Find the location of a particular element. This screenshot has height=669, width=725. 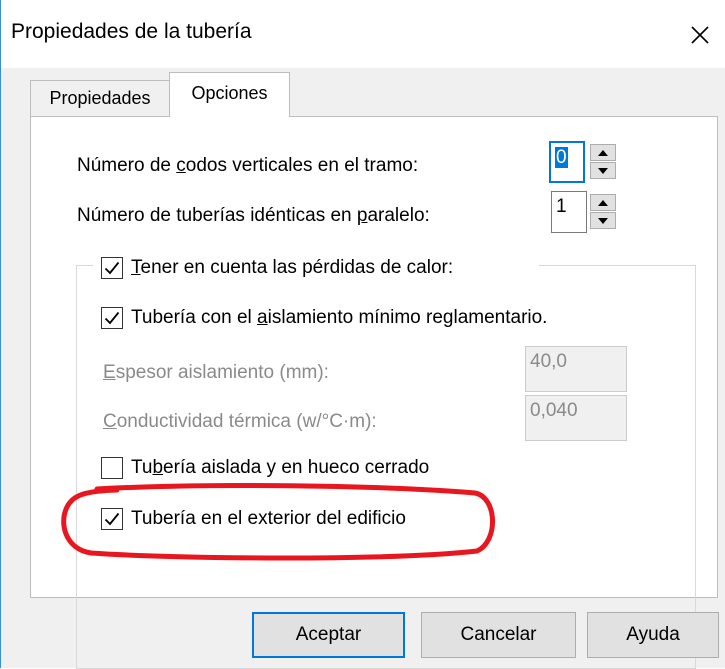

parallel-pipes-stepper is located at coordinates (603, 212).